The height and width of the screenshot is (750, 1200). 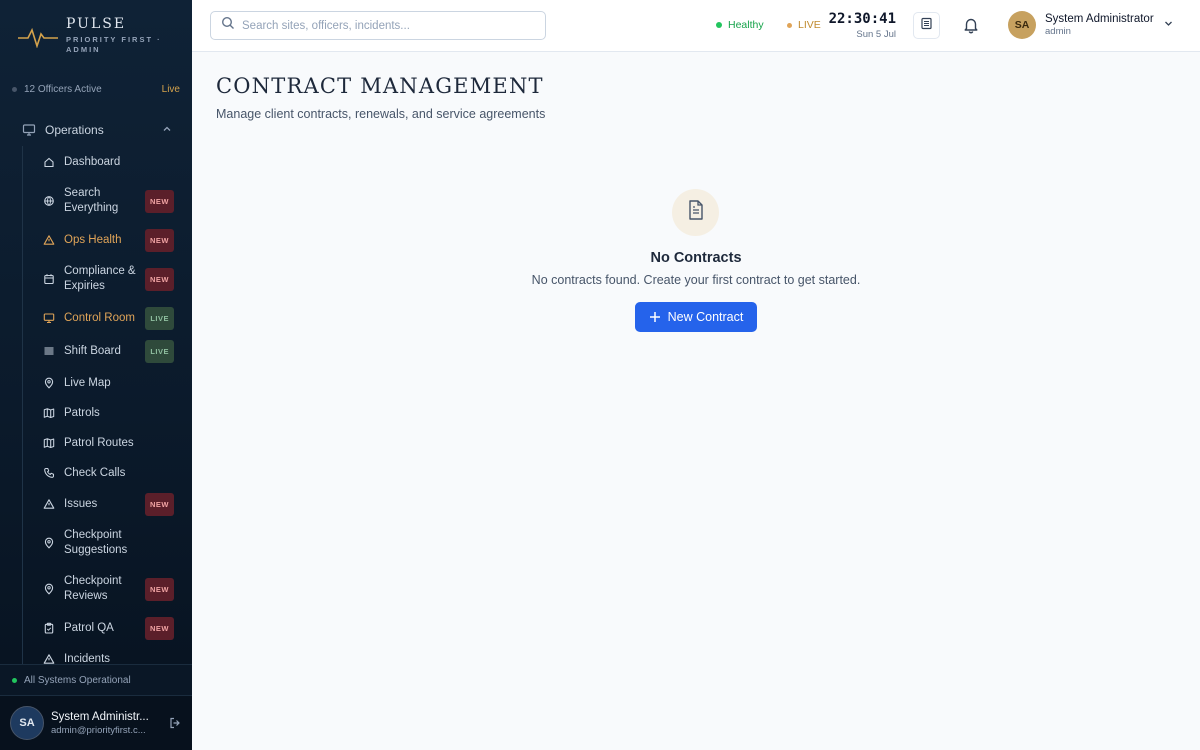 I want to click on sidebar-item-label: Checkpoint Reviews, so click(x=93, y=588).